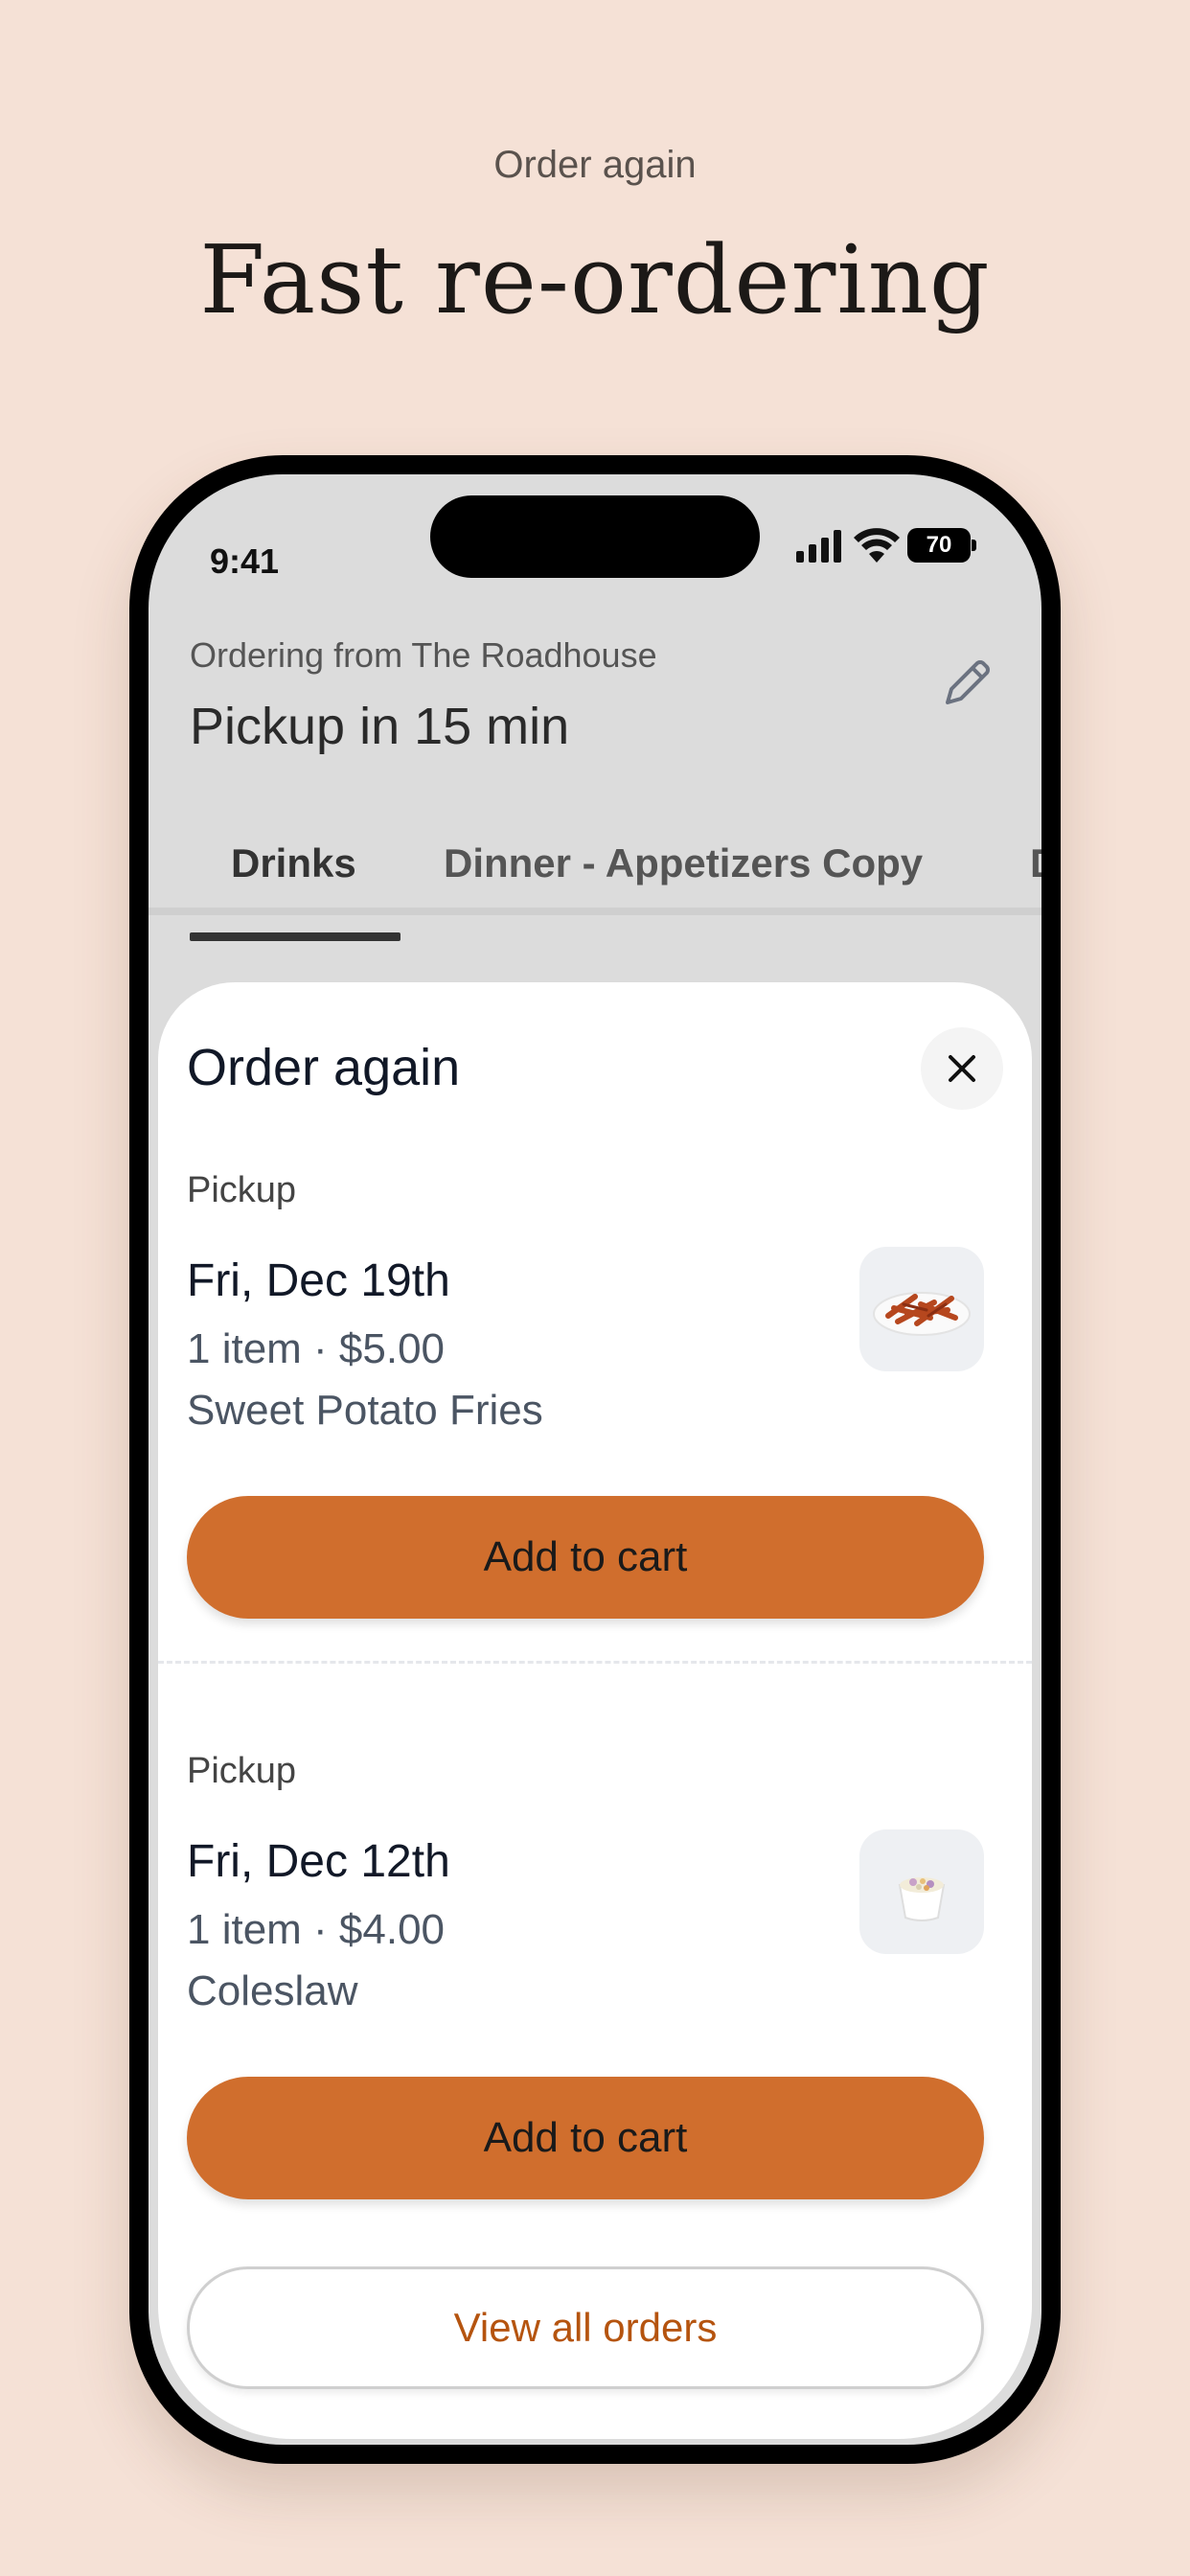 This screenshot has width=1190, height=2576. I want to click on cellular-signal-icon, so click(819, 546).